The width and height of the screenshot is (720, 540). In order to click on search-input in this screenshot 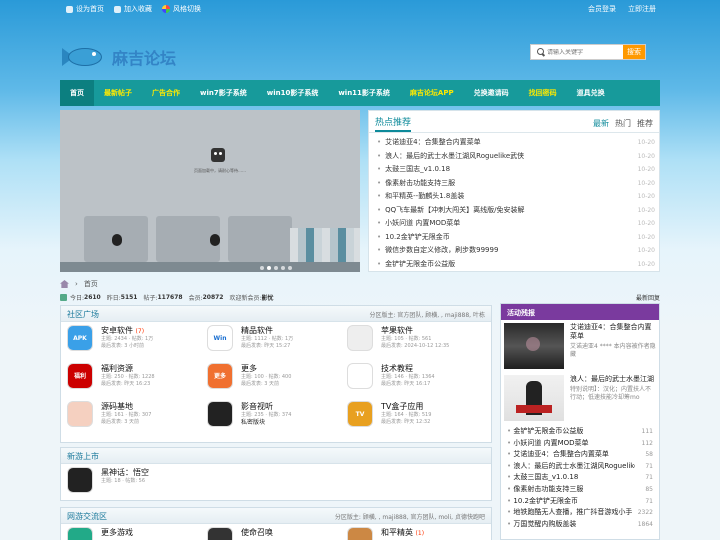, I will do `click(581, 52)`.